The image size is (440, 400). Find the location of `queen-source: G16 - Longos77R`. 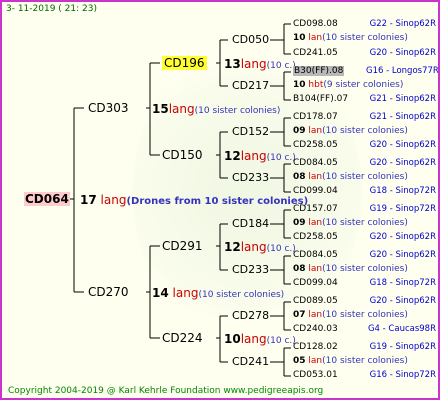

queen-source: G16 - Longos77R is located at coordinates (402, 71).